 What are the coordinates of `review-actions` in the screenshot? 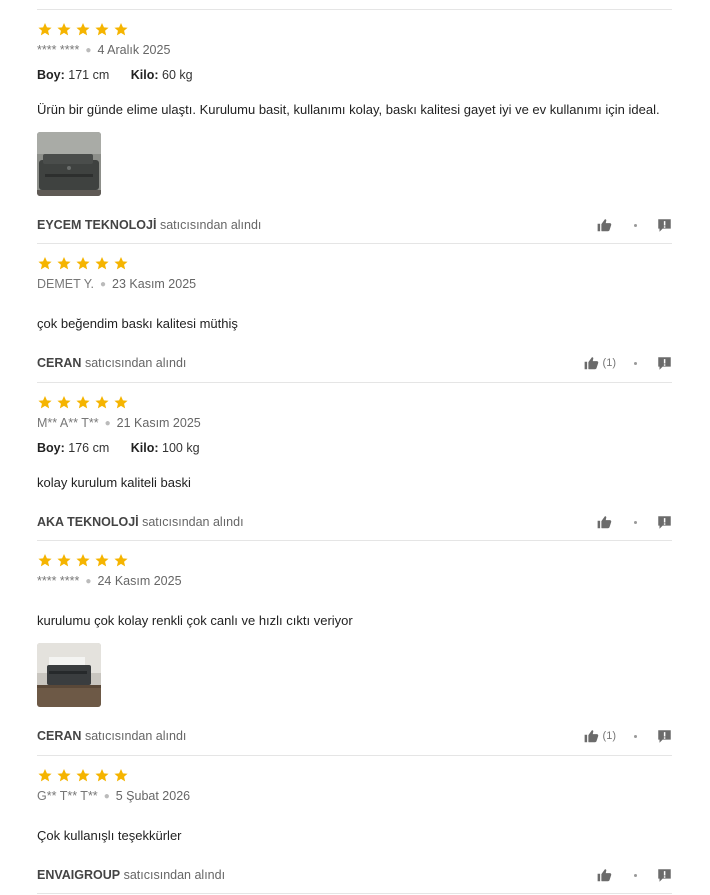 It's located at (634, 522).